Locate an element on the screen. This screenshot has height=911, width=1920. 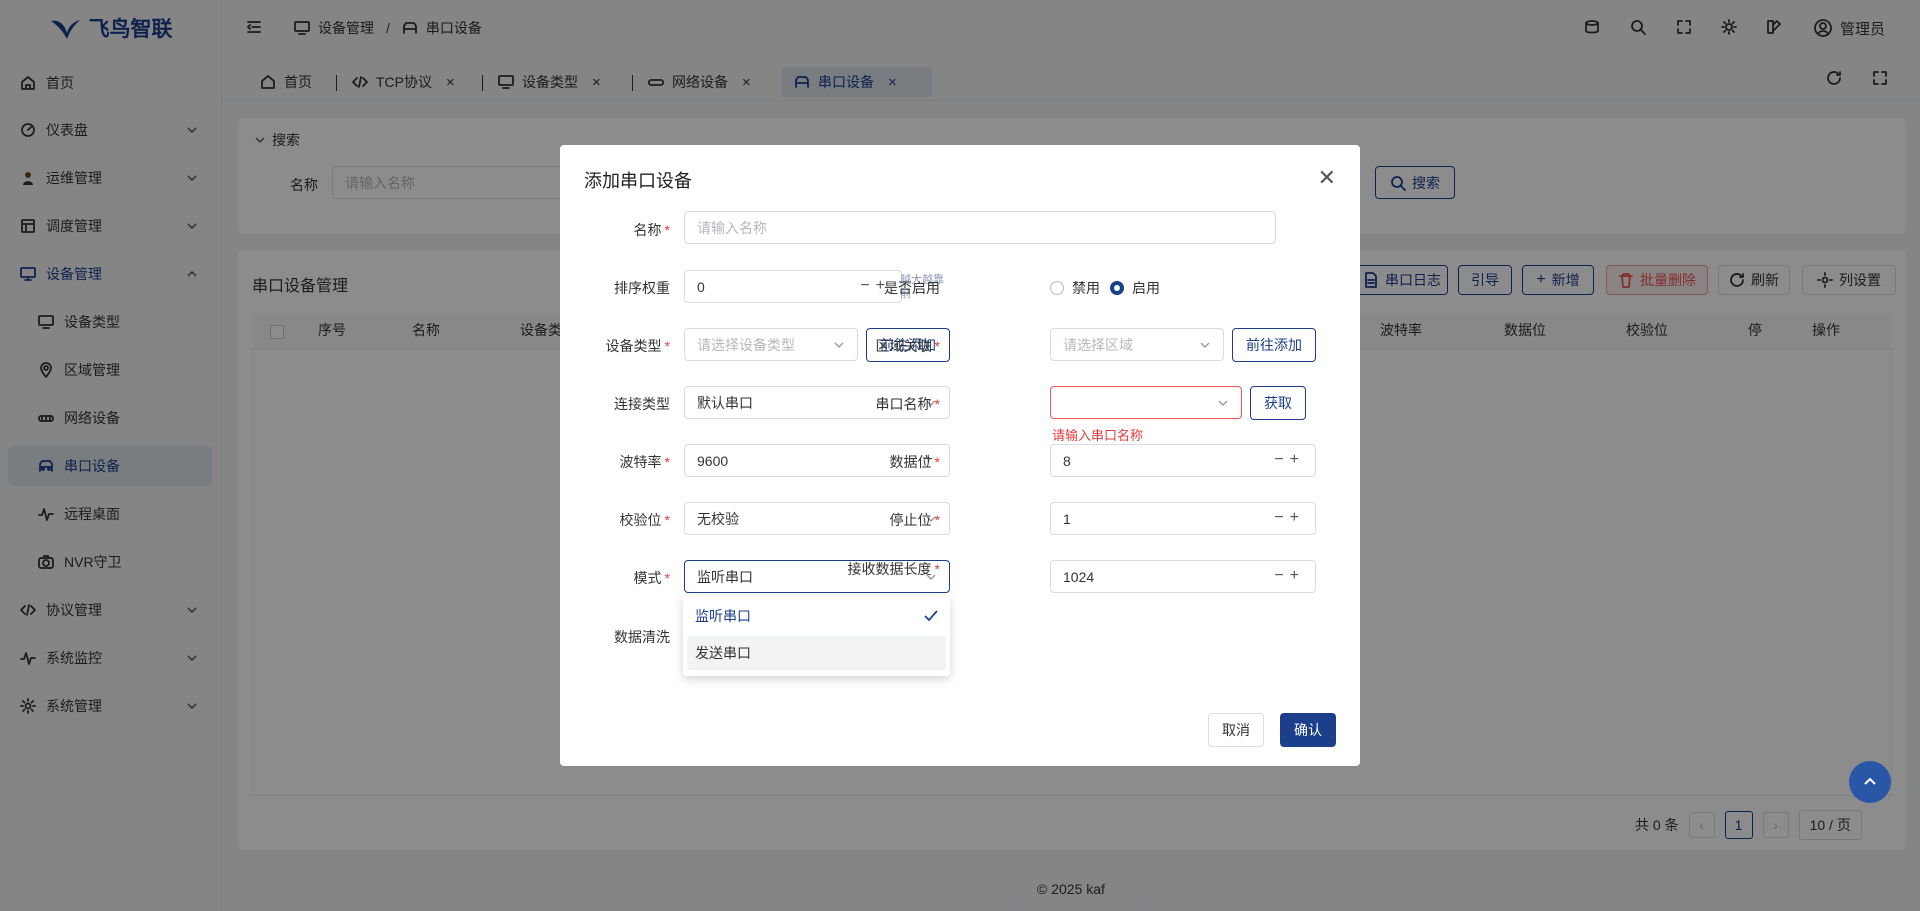
port-name-error: 请输入串口名称 is located at coordinates (1098, 435).